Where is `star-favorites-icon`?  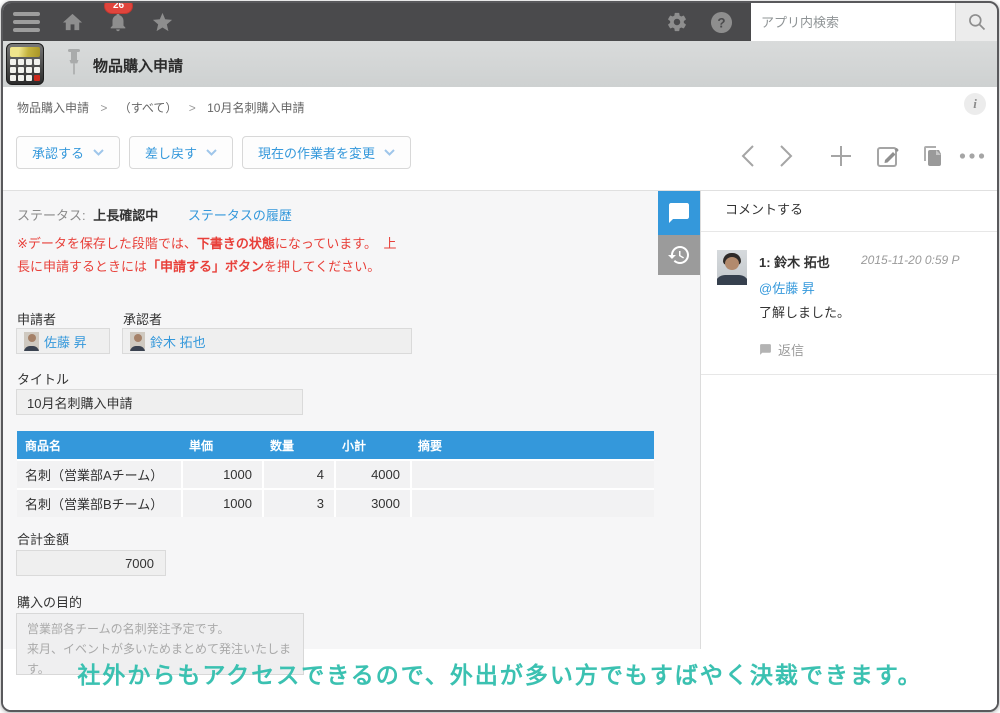 star-favorites-icon is located at coordinates (162, 22).